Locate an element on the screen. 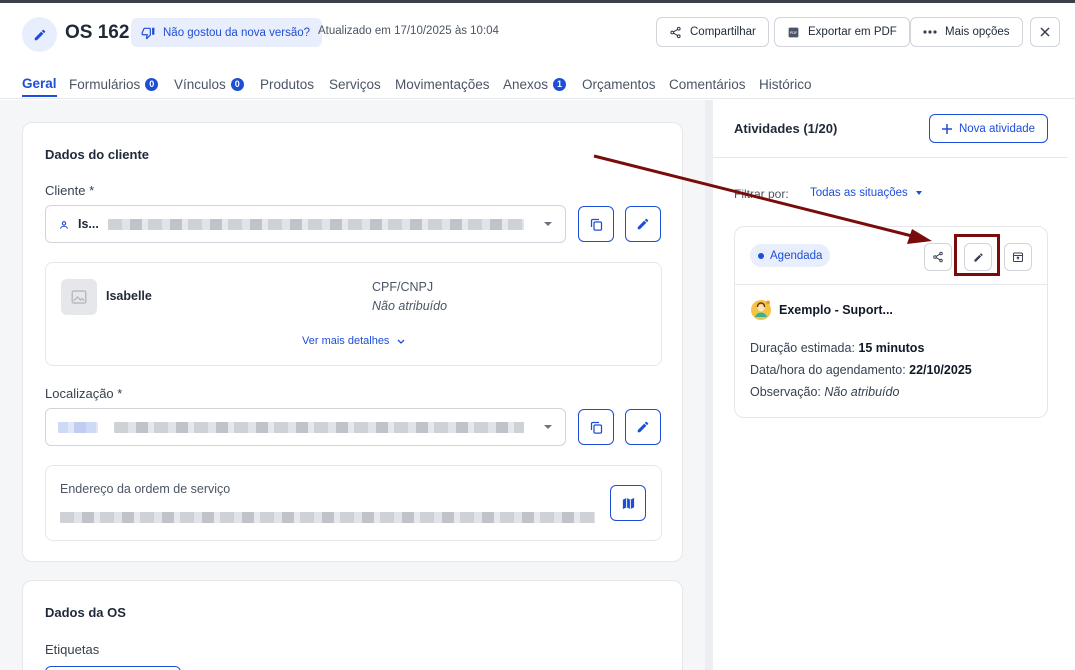 This screenshot has height=670, width=1075. arrow-head is located at coordinates (919, 236).